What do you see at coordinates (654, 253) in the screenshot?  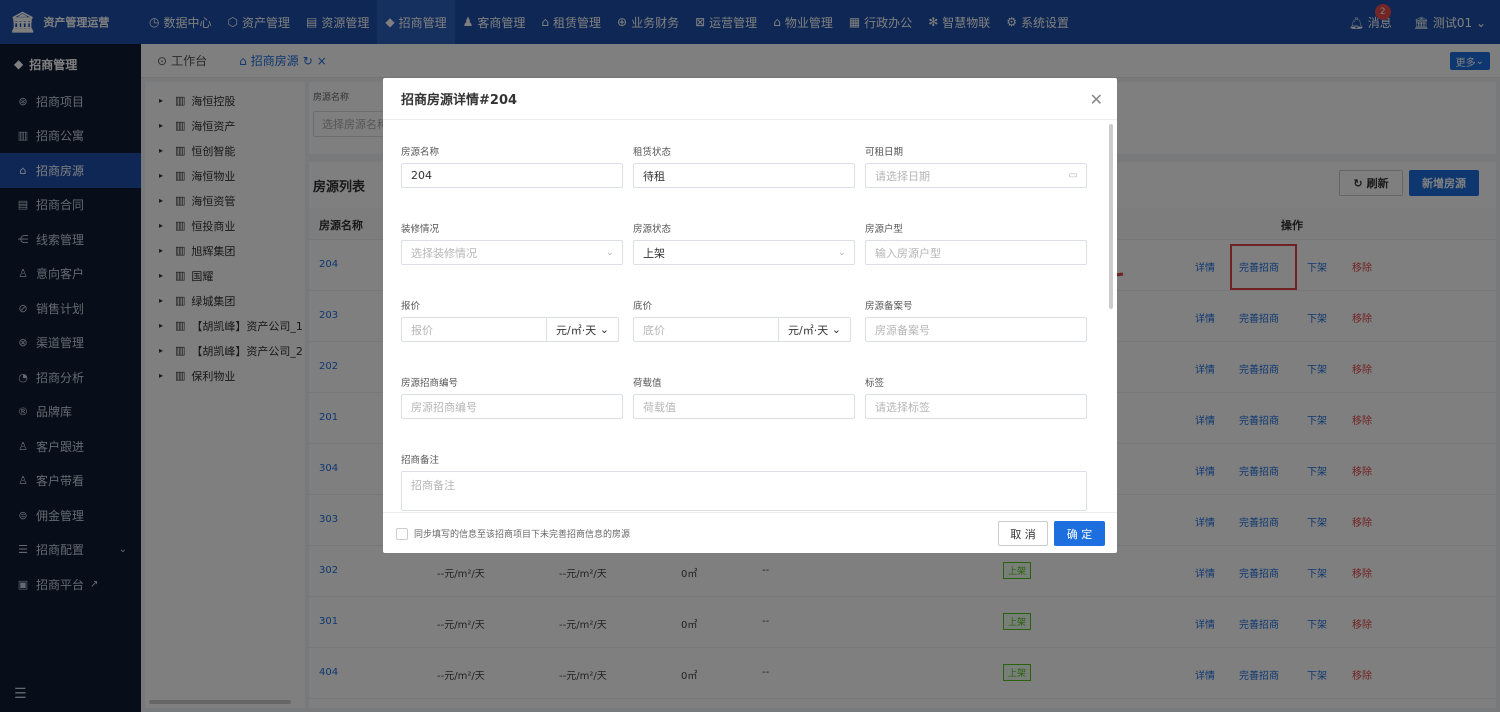 I see `room-status-value: 上架` at bounding box center [654, 253].